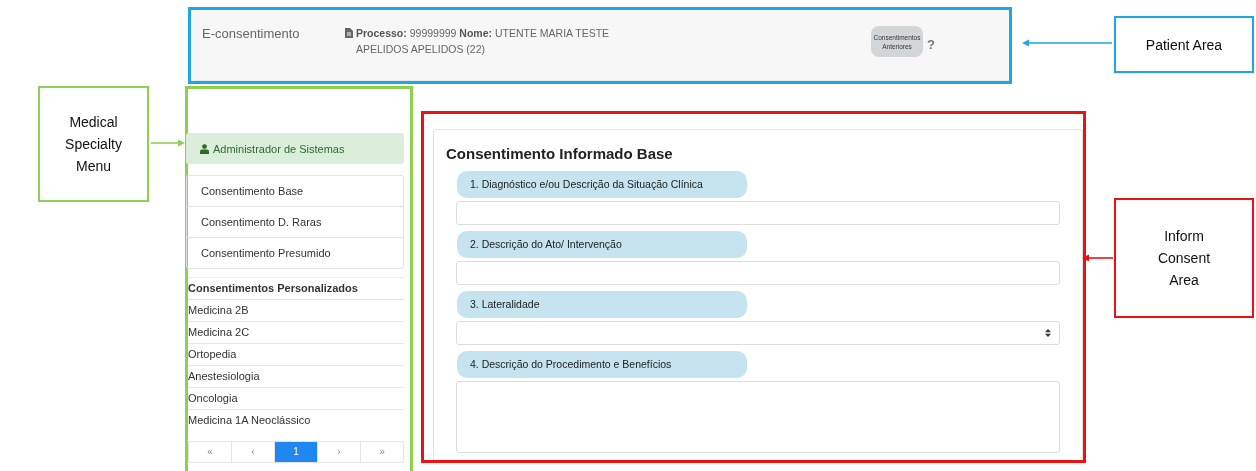  What do you see at coordinates (931, 44) in the screenshot?
I see `help-link: ?` at bounding box center [931, 44].